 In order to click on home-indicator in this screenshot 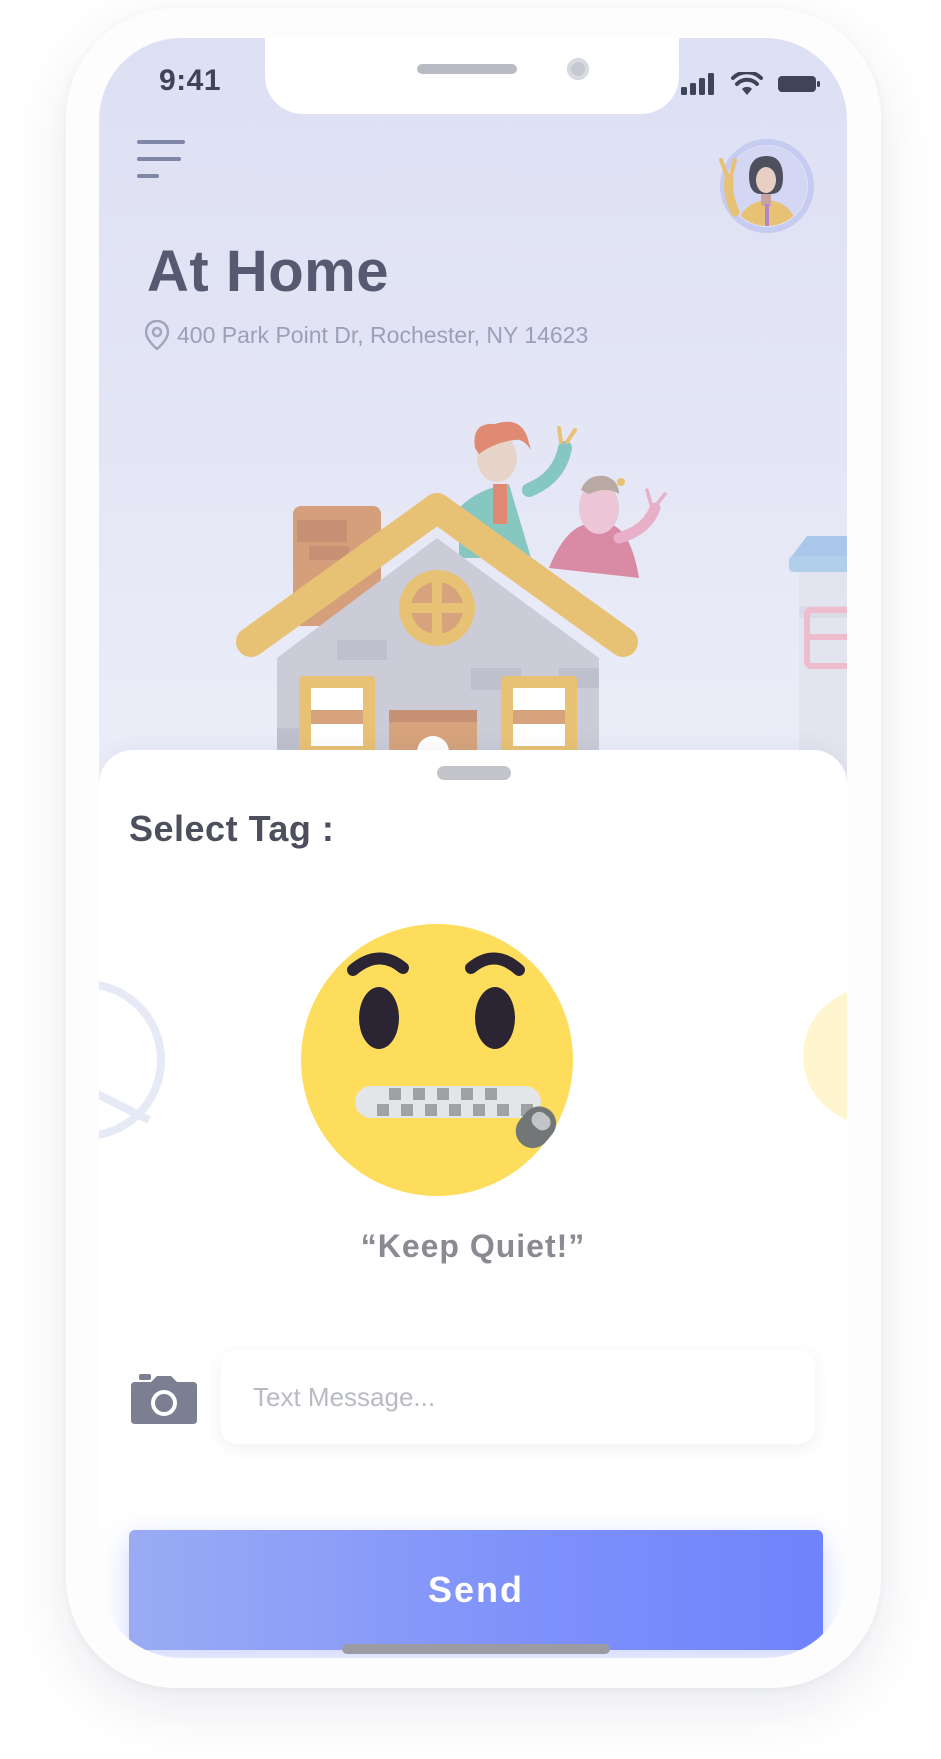, I will do `click(476, 1649)`.